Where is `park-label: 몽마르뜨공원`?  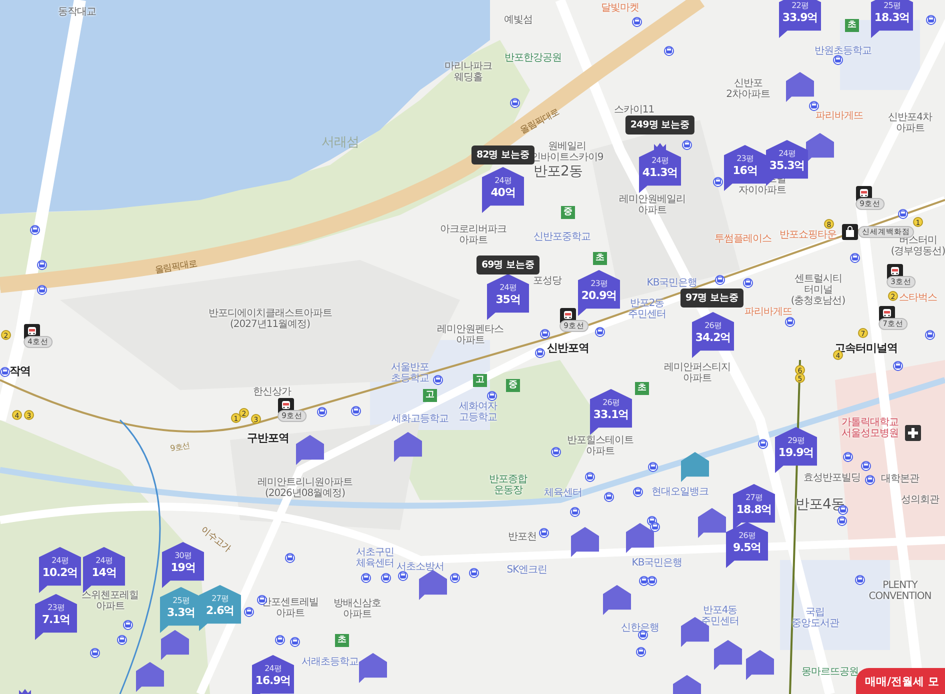 park-label: 몽마르뜨공원 is located at coordinates (830, 672).